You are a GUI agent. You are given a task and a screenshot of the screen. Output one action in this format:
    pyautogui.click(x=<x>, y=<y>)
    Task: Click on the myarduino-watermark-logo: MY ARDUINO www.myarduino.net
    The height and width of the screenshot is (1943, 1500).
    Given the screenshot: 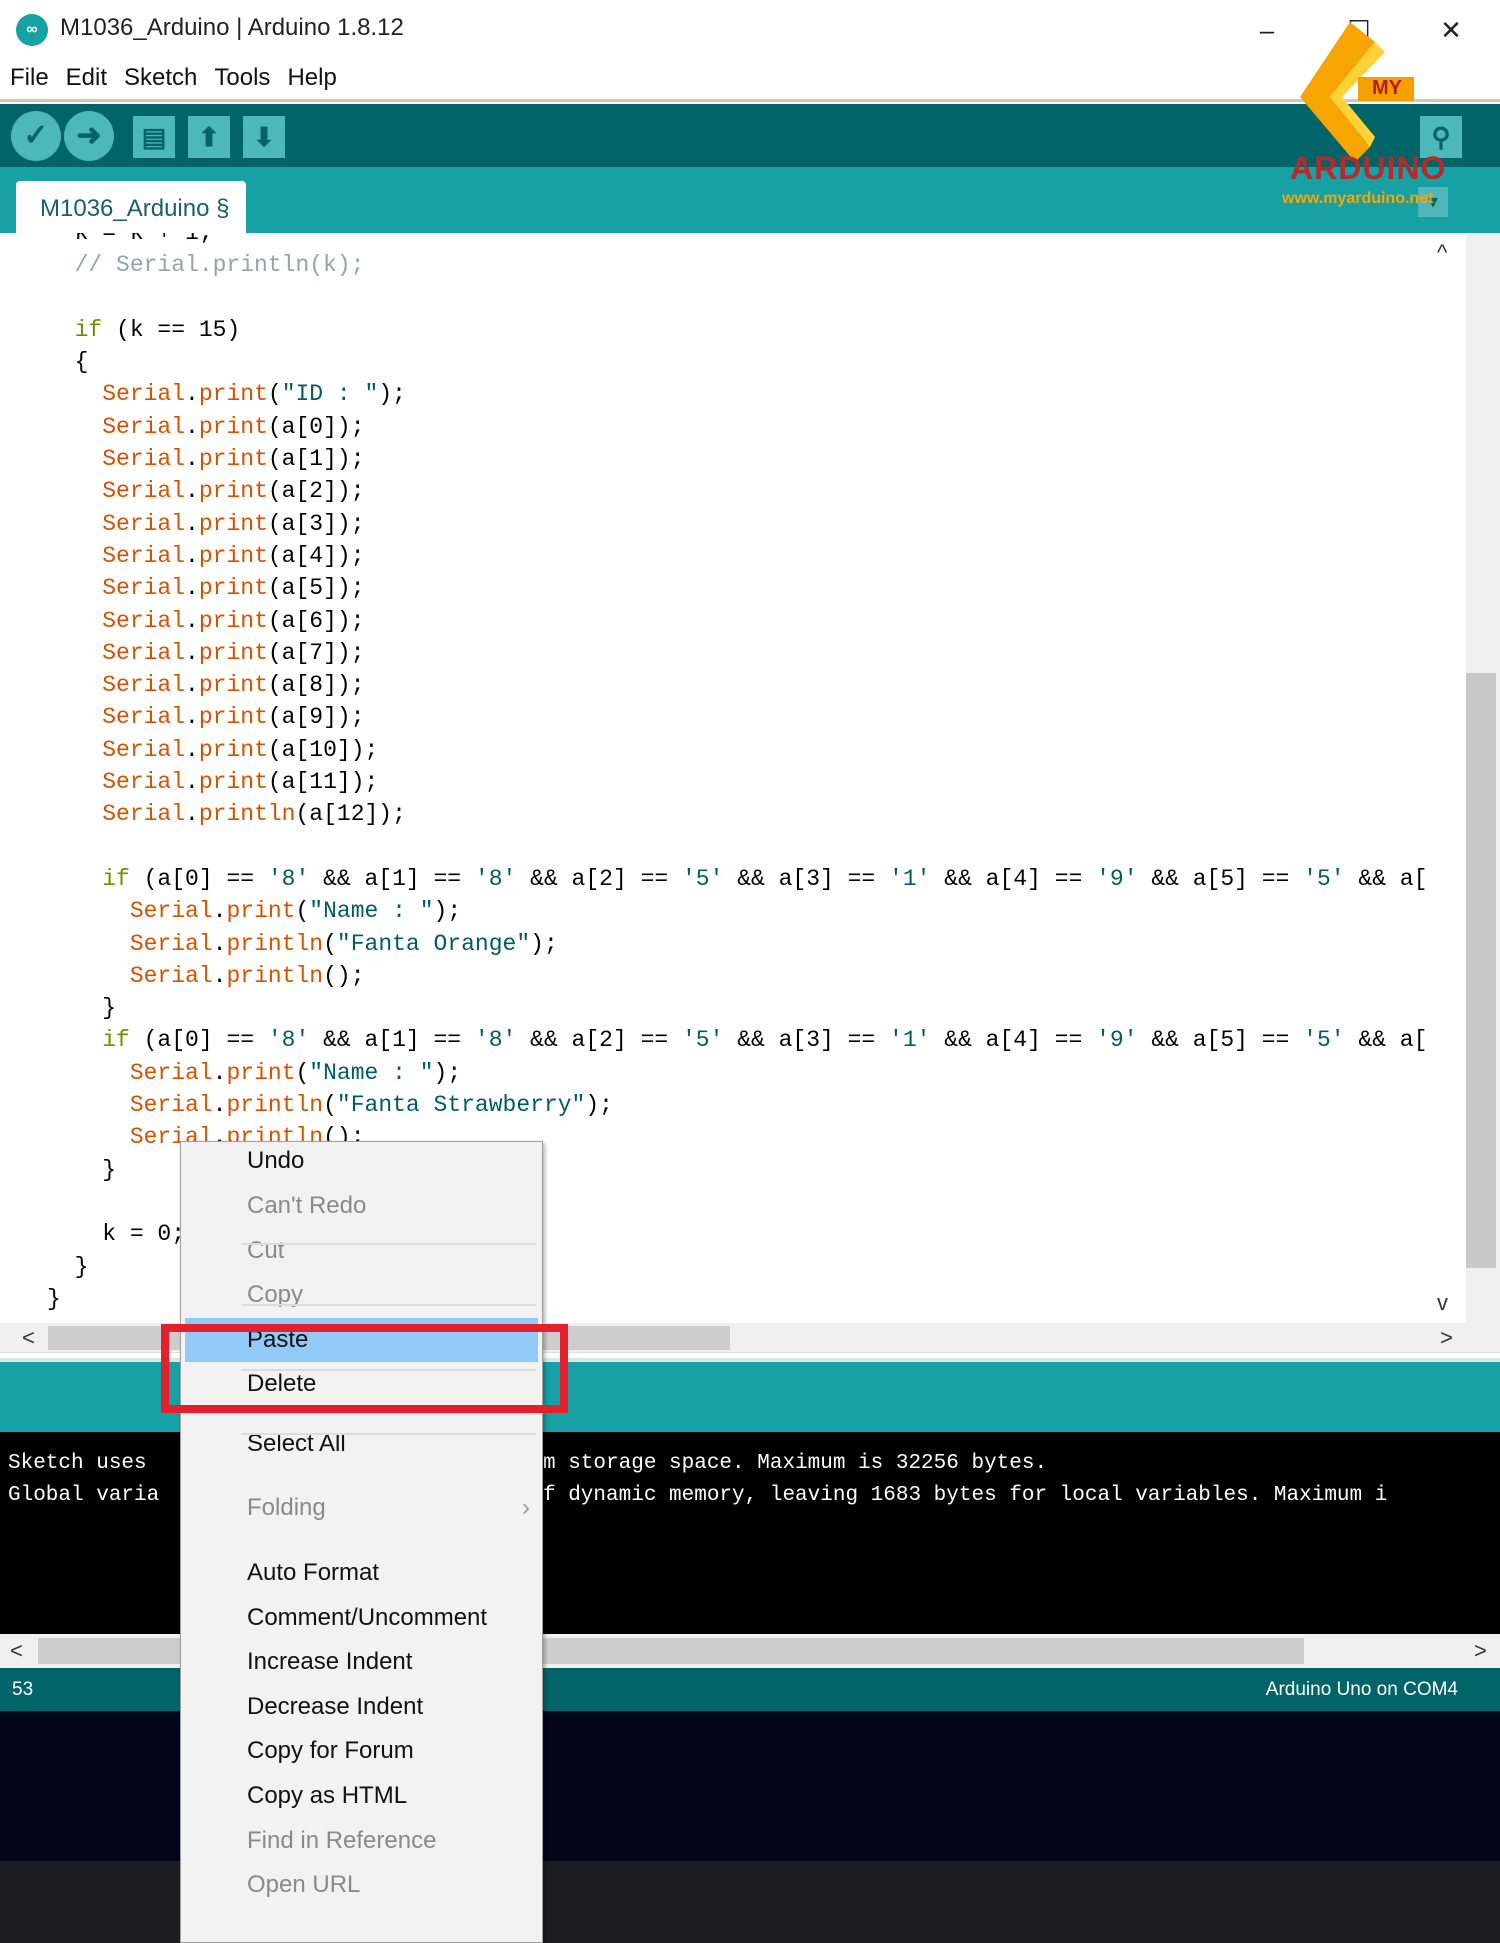 What is the action you would take?
    pyautogui.click(x=1370, y=117)
    